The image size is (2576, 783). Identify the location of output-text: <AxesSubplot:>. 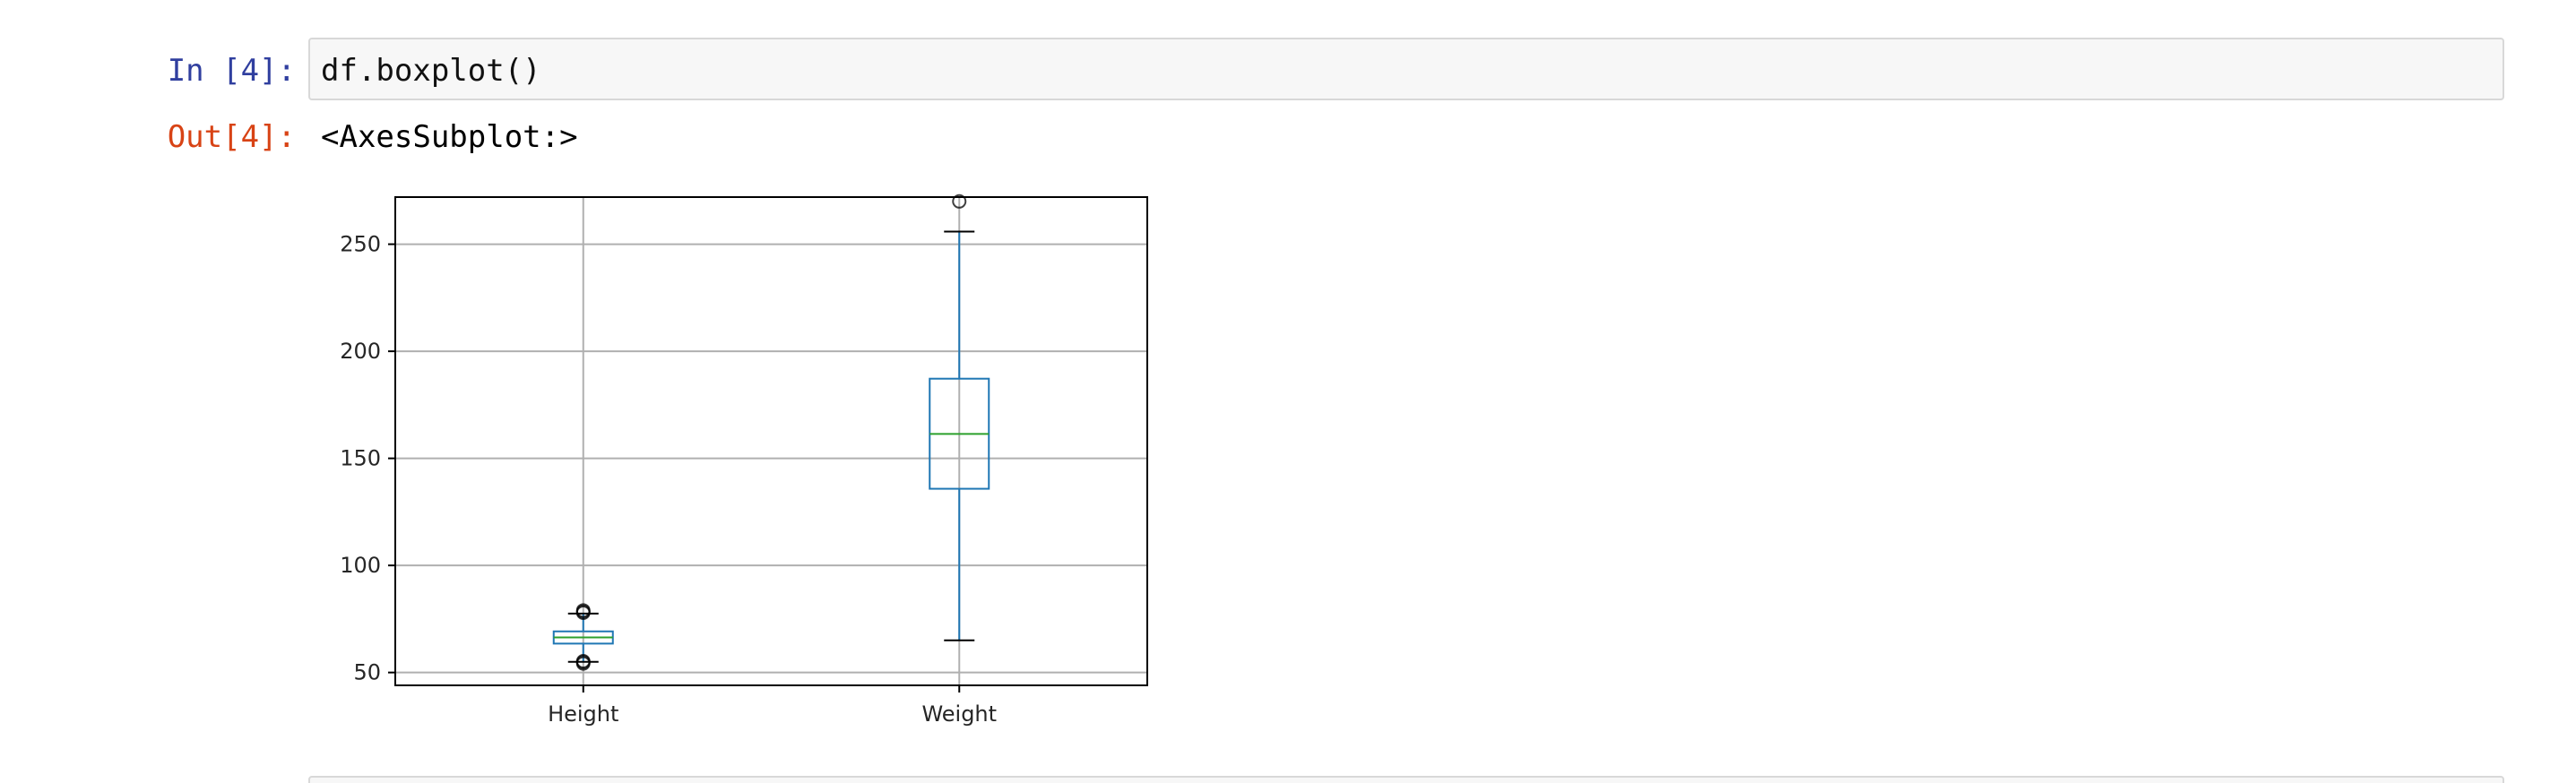
(449, 137).